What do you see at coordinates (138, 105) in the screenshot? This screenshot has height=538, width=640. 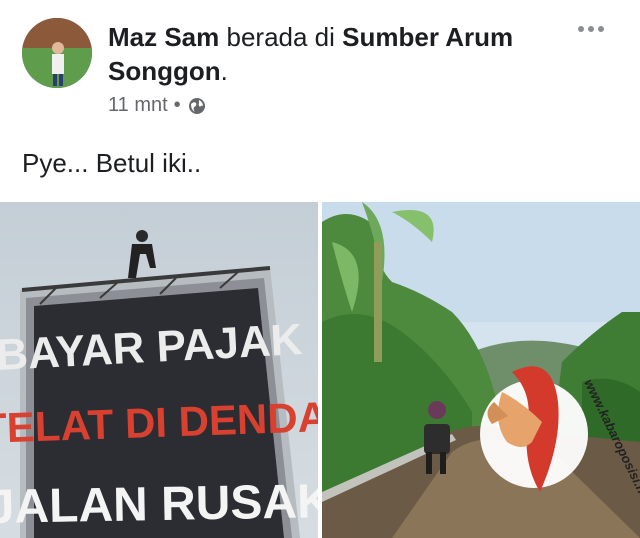 I see `post-timestamp: 11 mnt` at bounding box center [138, 105].